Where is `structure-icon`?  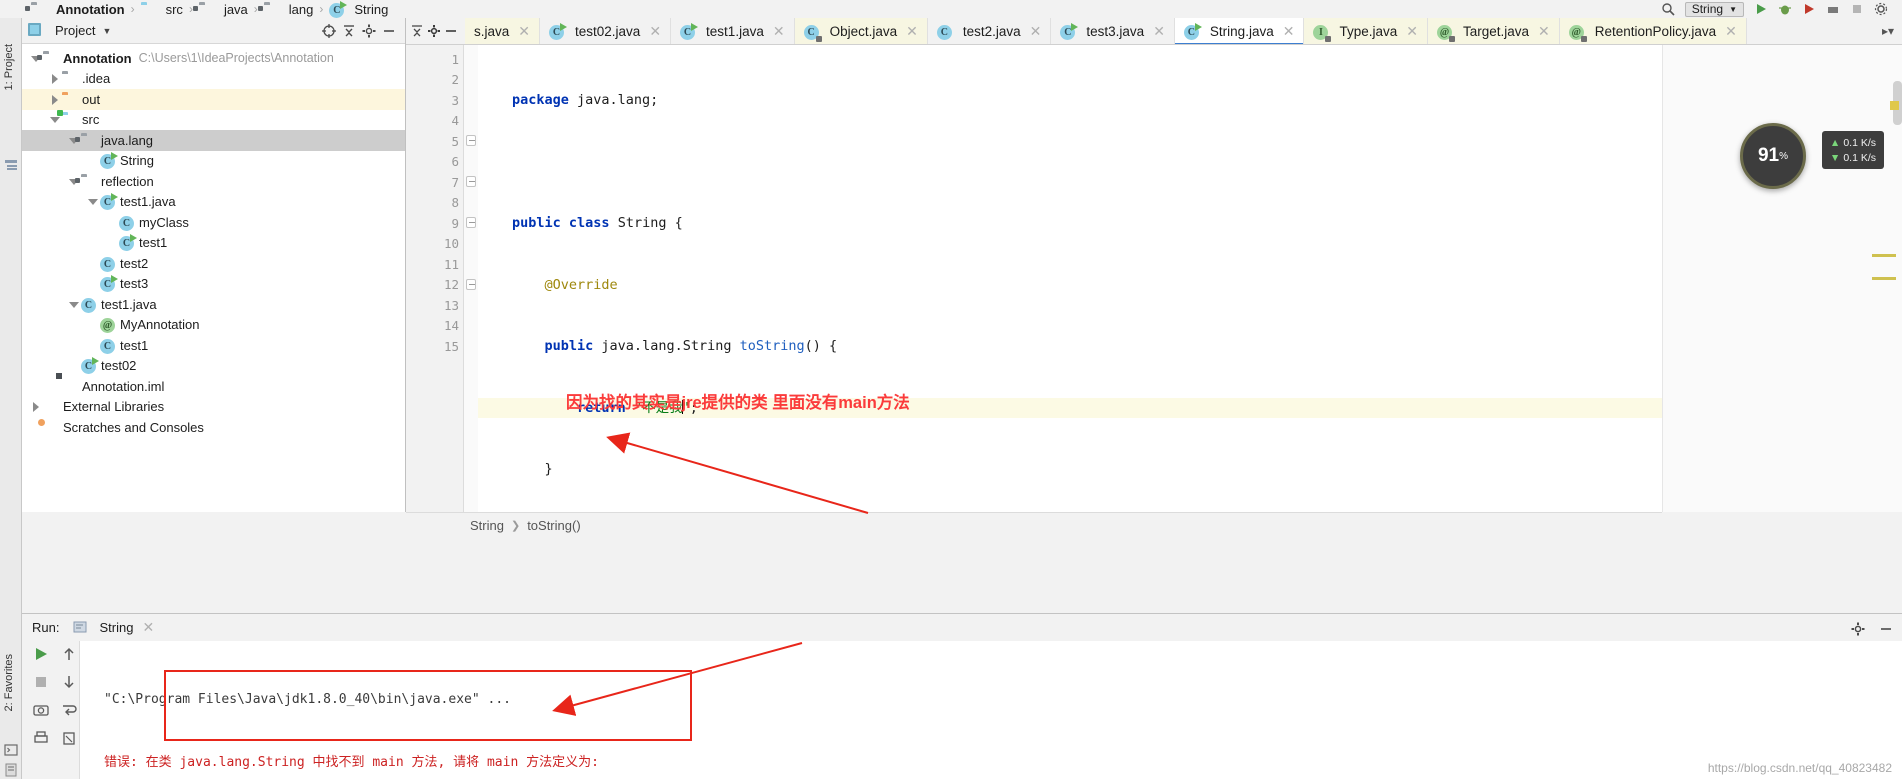 structure-icon is located at coordinates (11, 165).